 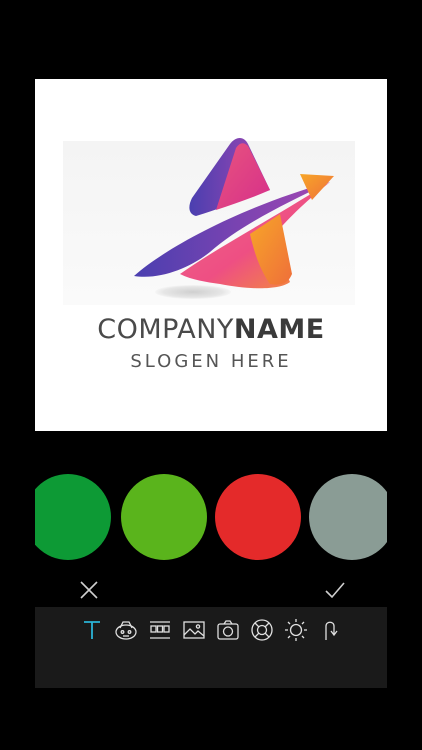 What do you see at coordinates (348, 517) in the screenshot?
I see `swatch-gray` at bounding box center [348, 517].